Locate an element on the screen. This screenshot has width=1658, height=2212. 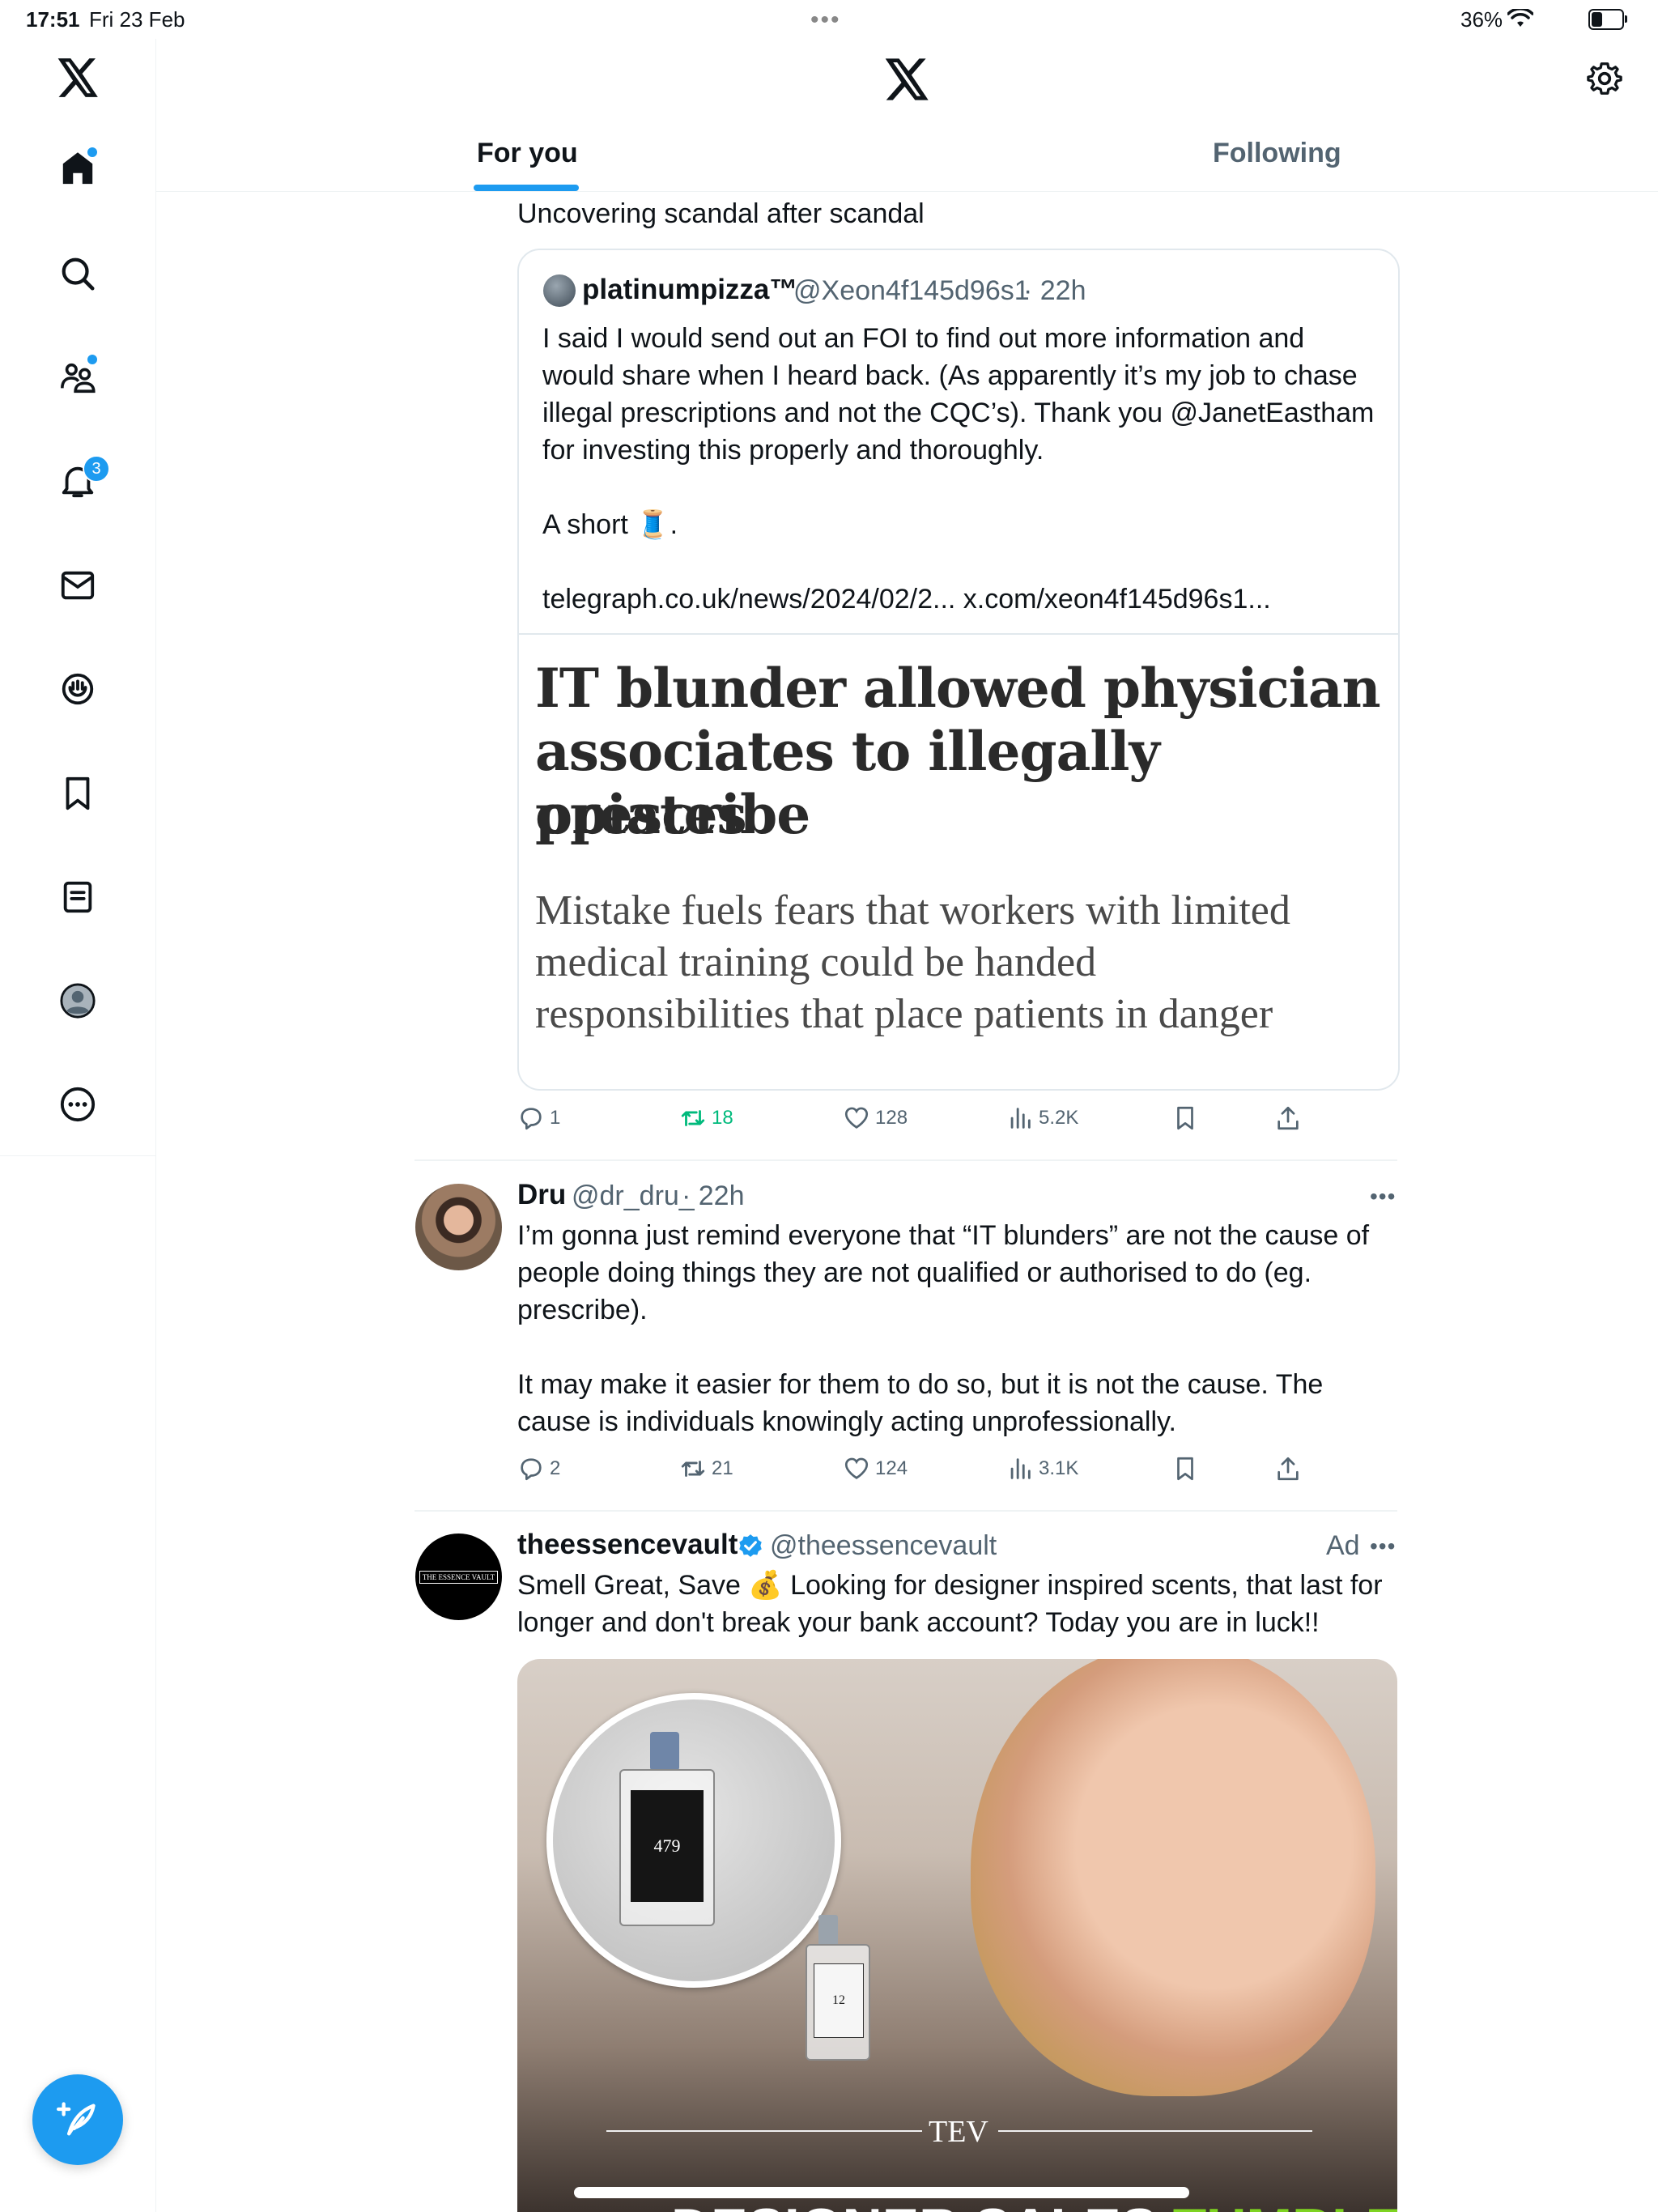
like-button: 124 is located at coordinates (875, 1469).